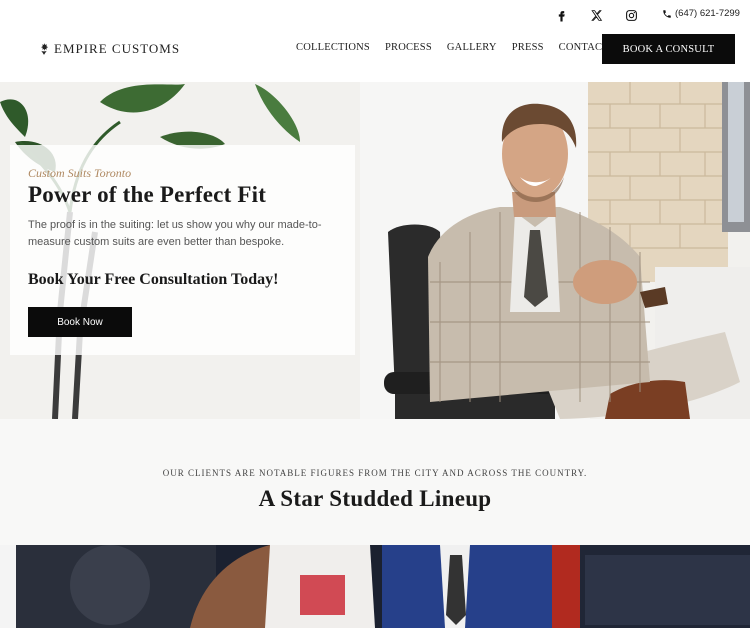  I want to click on instagram-icon, so click(631, 15).